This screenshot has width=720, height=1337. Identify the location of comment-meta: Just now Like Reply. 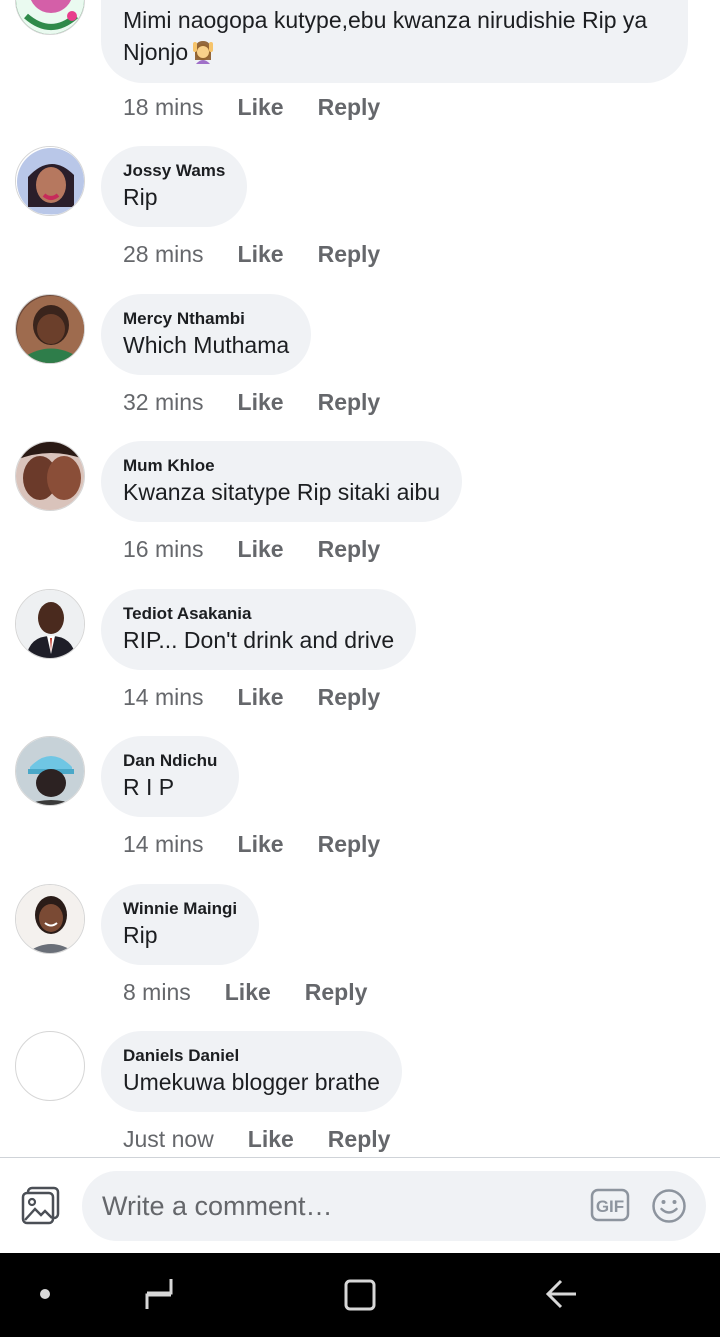
(256, 1139).